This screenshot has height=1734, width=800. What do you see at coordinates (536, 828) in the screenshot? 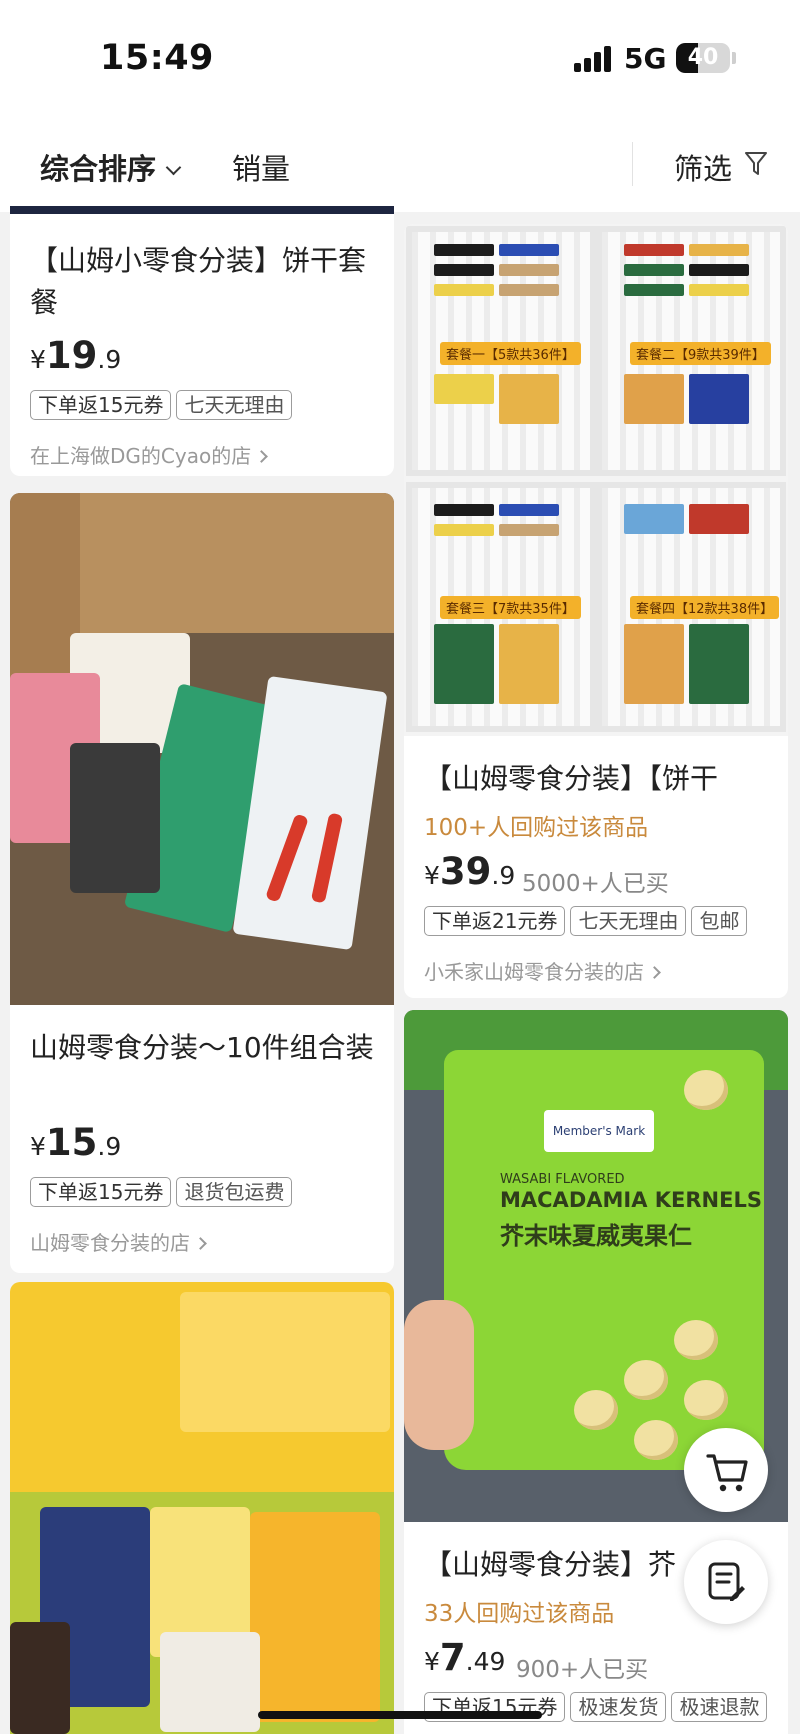
I see `repurchase-text: 100+人回购过该商品` at bounding box center [536, 828].